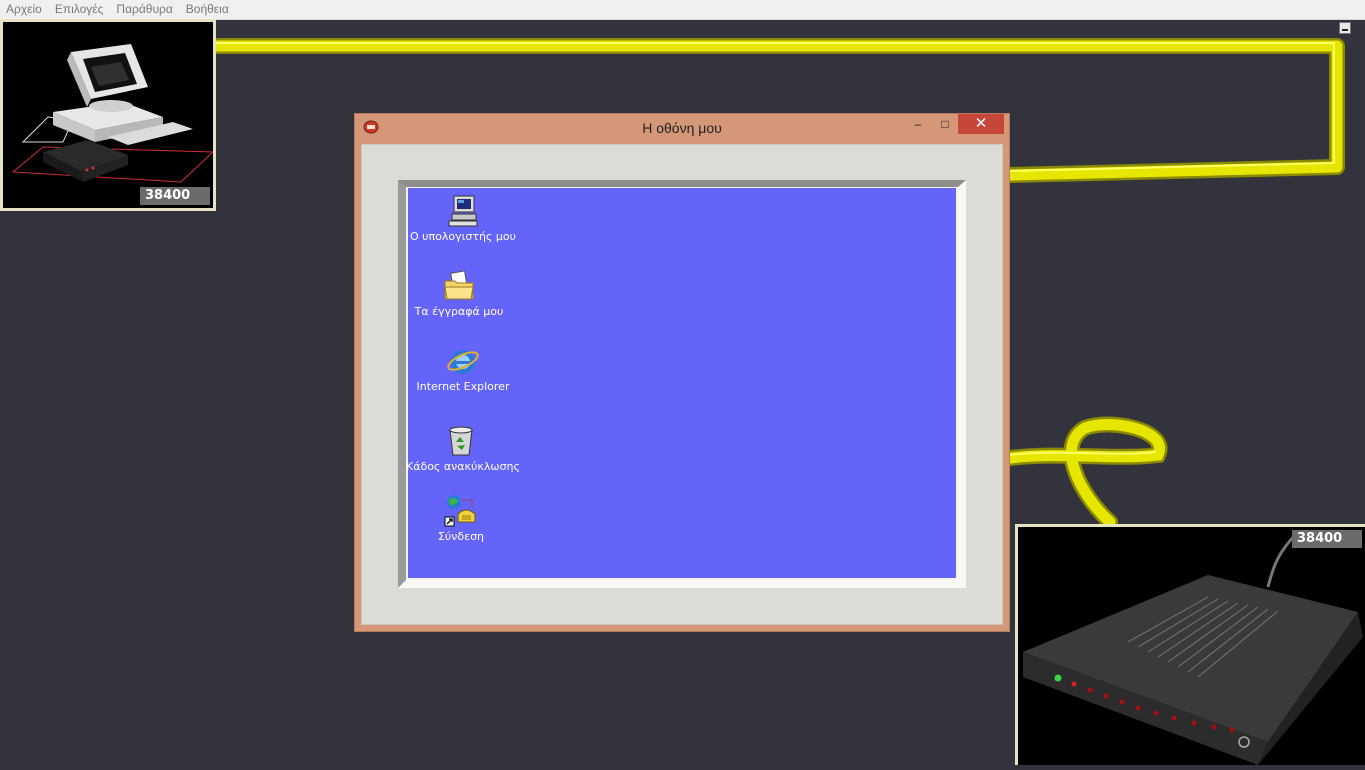  I want to click on desktop-icon-label: Τα έγγραφά μου, so click(459, 311).